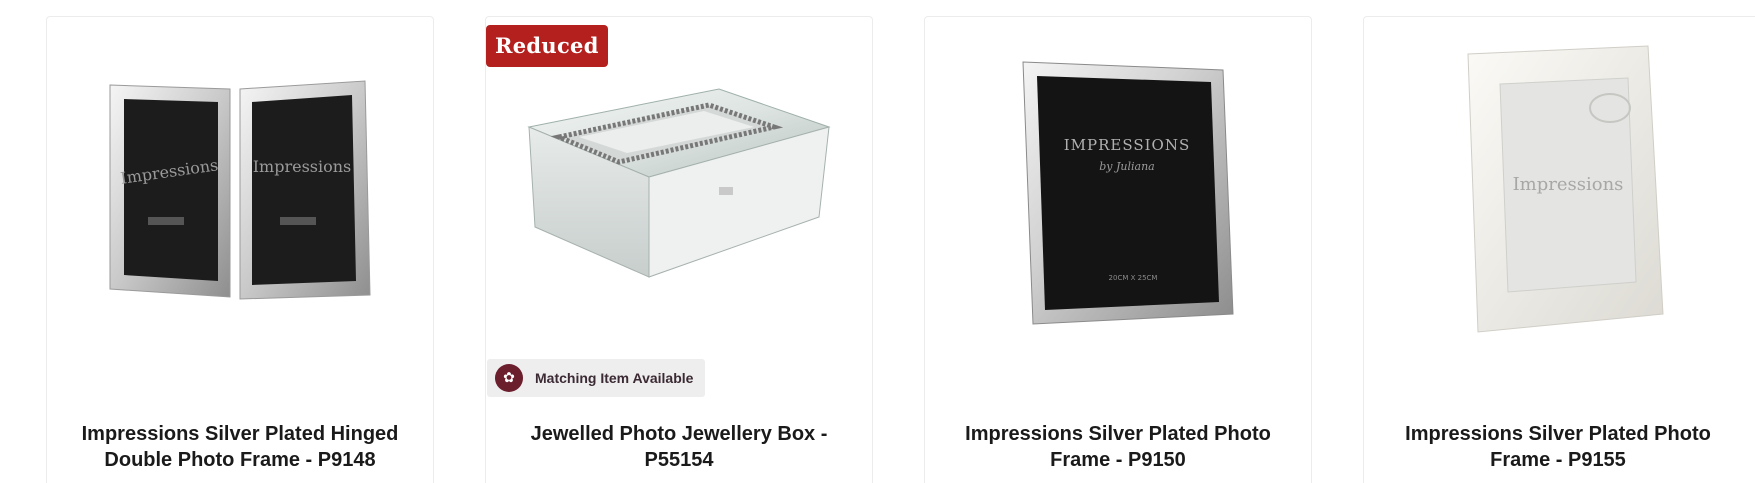 This screenshot has height=483, width=1755. I want to click on frame-brand: IMPRESSIONS, so click(1127, 145).